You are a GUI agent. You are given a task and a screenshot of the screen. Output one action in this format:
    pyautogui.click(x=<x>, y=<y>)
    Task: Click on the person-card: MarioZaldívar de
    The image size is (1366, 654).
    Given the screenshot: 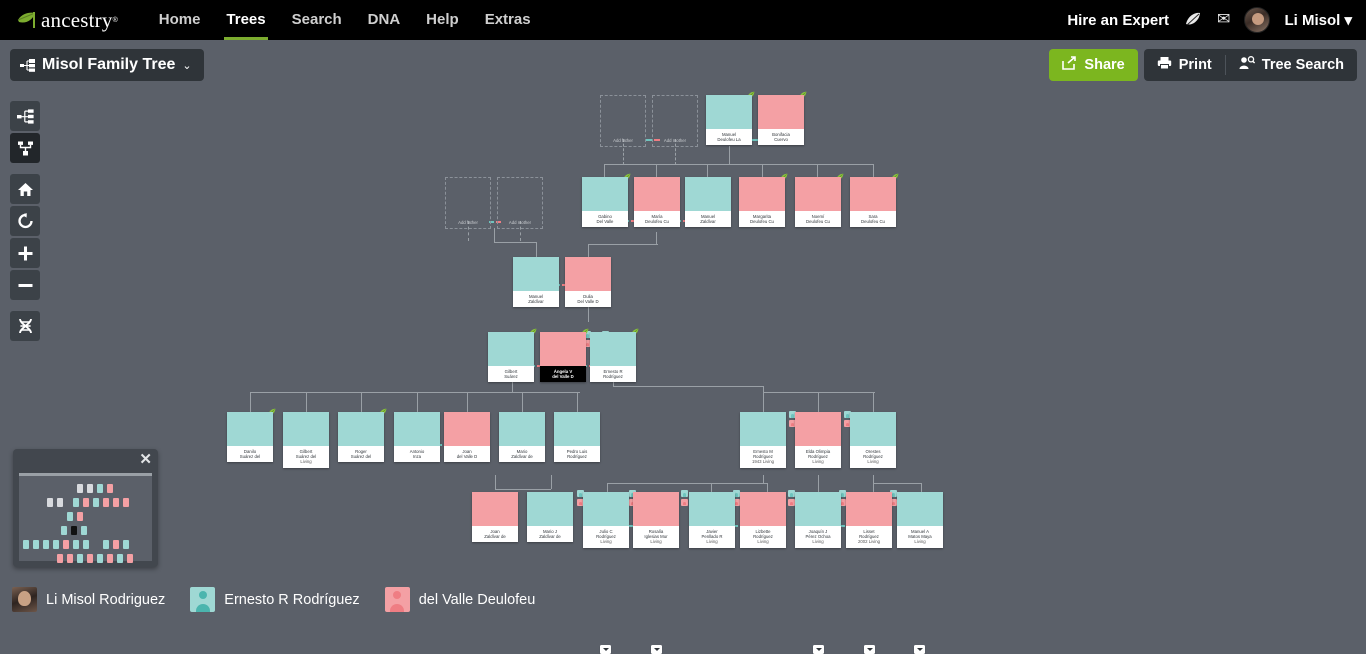 What is the action you would take?
    pyautogui.click(x=522, y=437)
    